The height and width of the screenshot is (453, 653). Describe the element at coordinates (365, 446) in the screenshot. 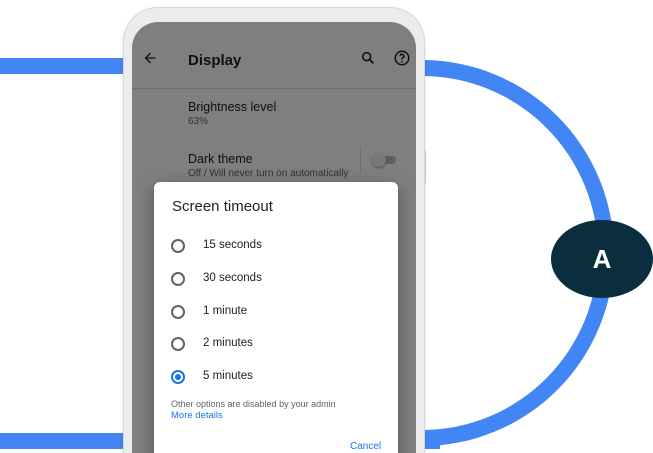

I see `cancel-button: Cancel` at that location.